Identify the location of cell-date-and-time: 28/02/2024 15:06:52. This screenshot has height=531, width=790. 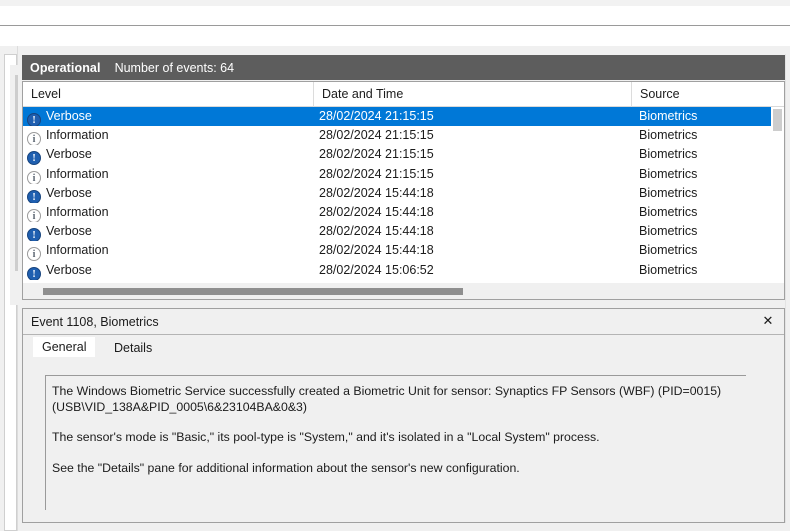
(376, 269).